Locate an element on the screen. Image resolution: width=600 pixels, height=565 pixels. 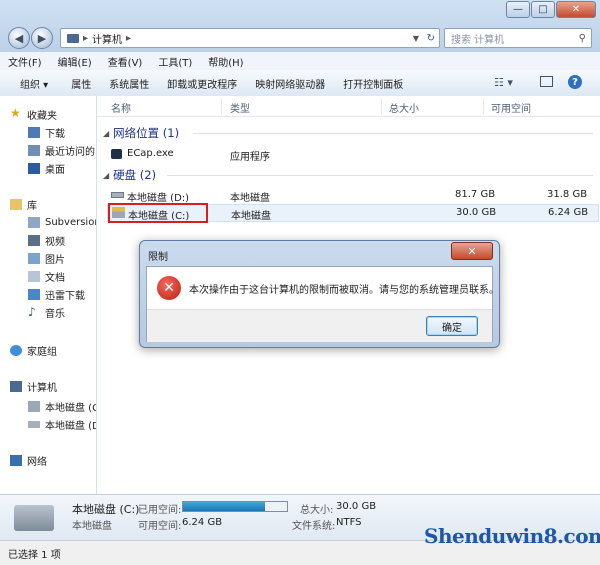
nav-homegroup: 家庭组 is located at coordinates (33, 350).